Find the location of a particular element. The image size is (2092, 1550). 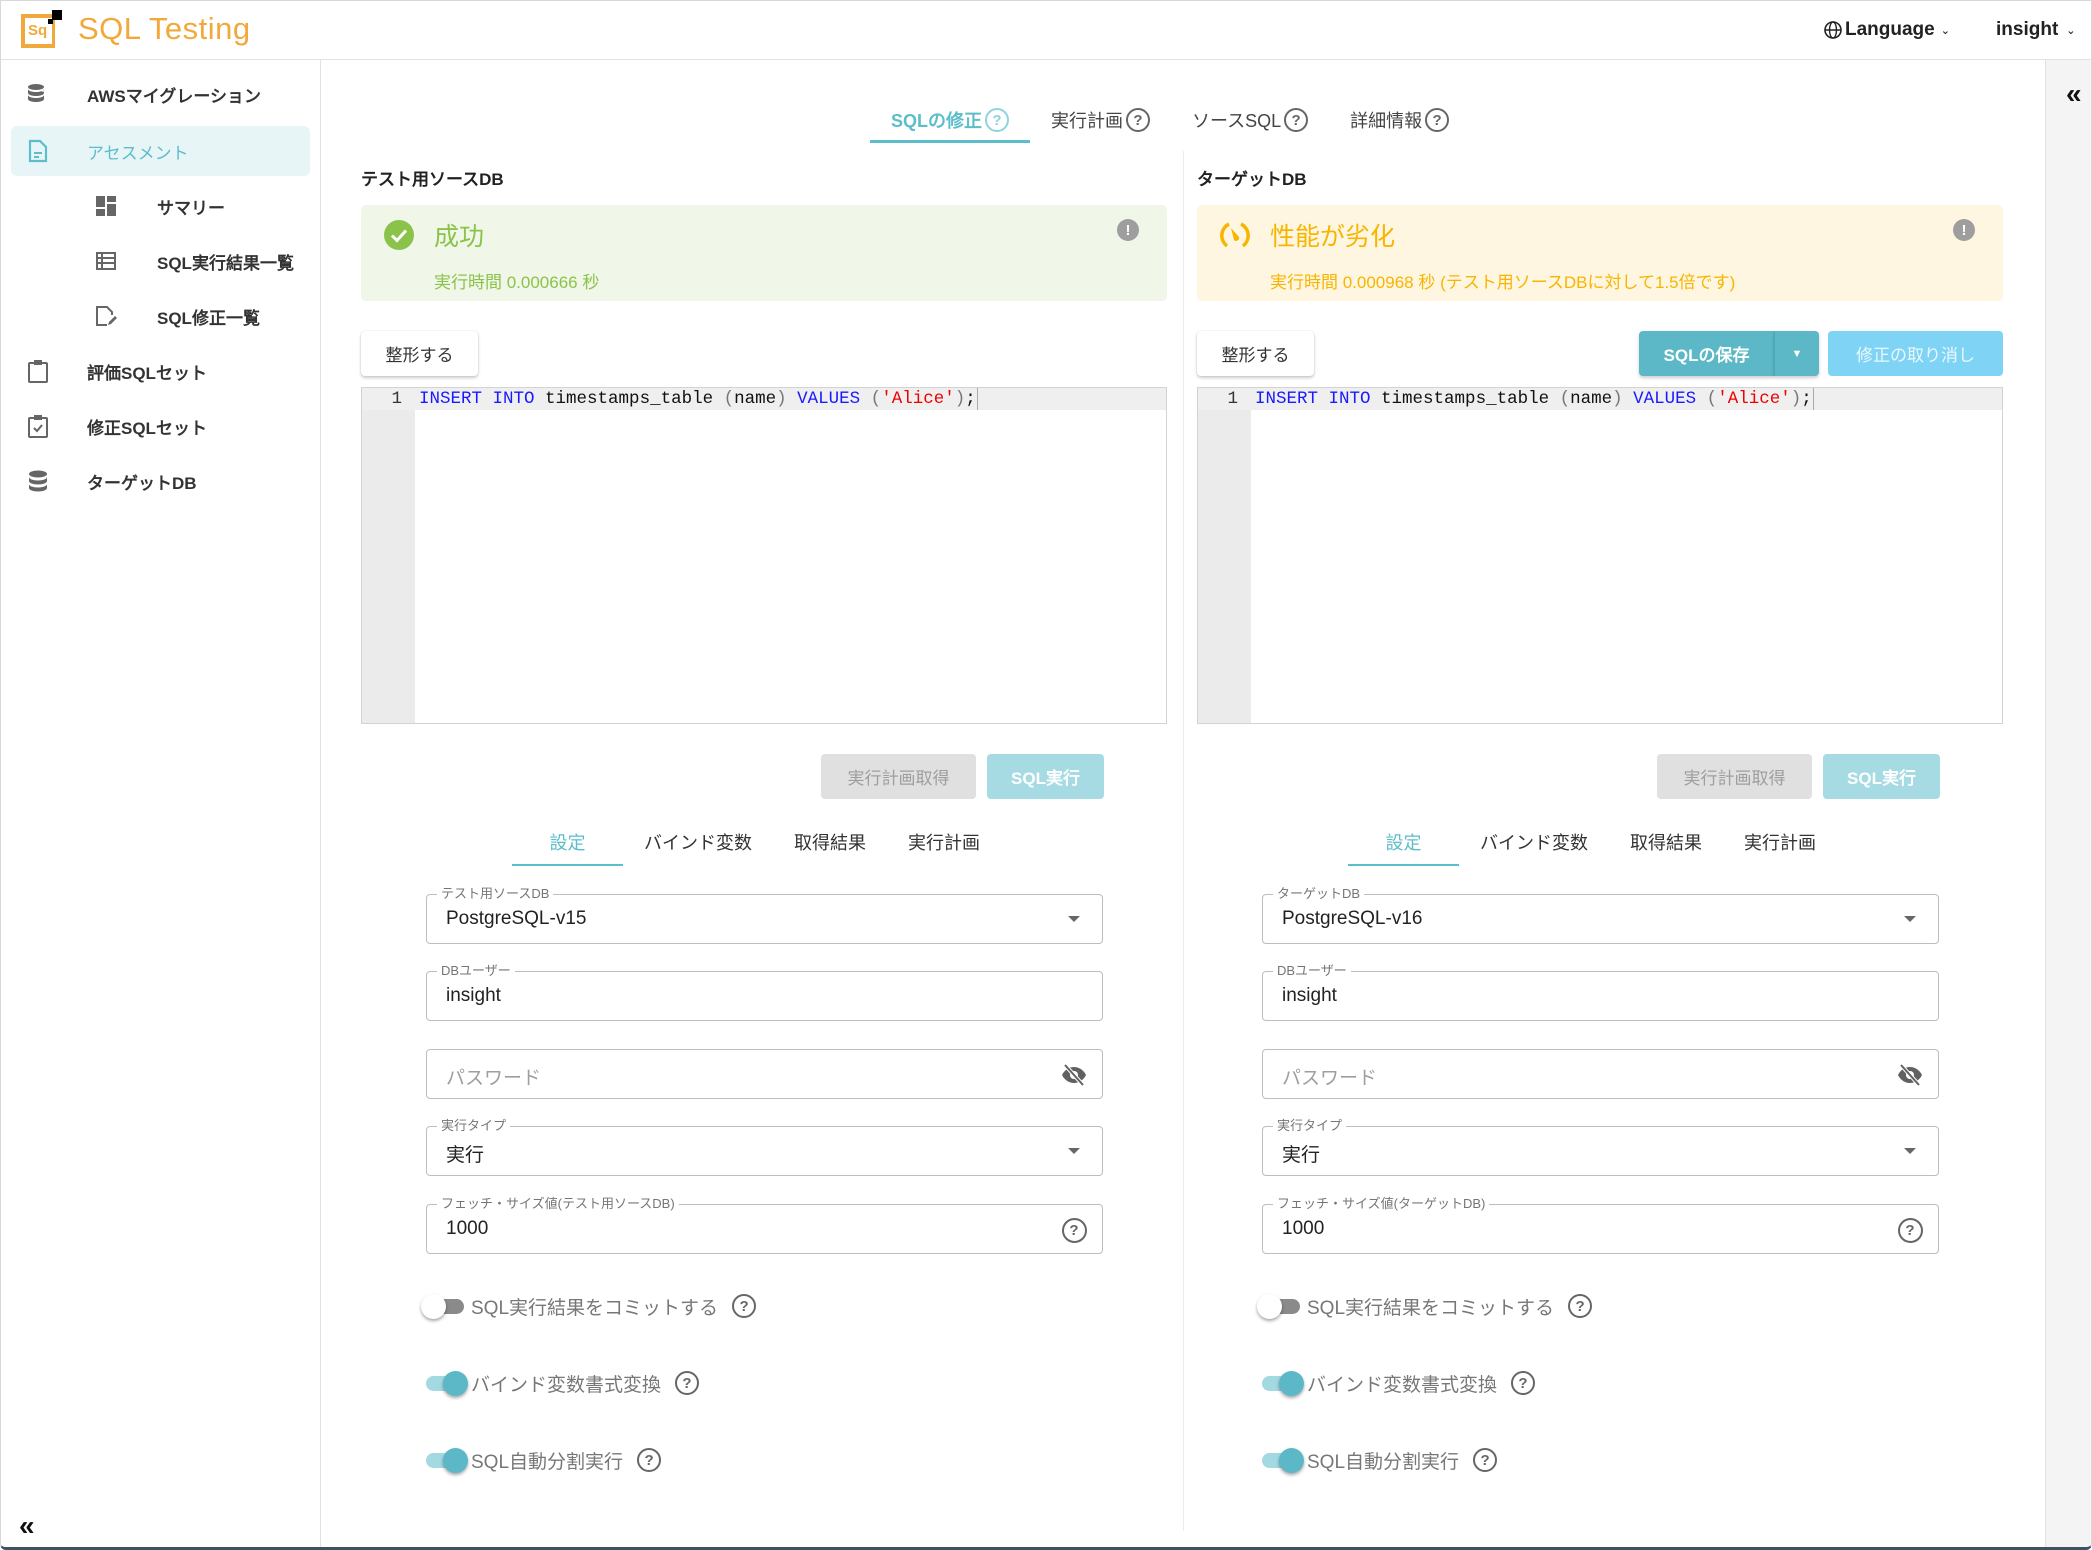

fetch-size-field: フェッチ・サイズ値(テスト用ソースDB) 1000 ? is located at coordinates (764, 1225).